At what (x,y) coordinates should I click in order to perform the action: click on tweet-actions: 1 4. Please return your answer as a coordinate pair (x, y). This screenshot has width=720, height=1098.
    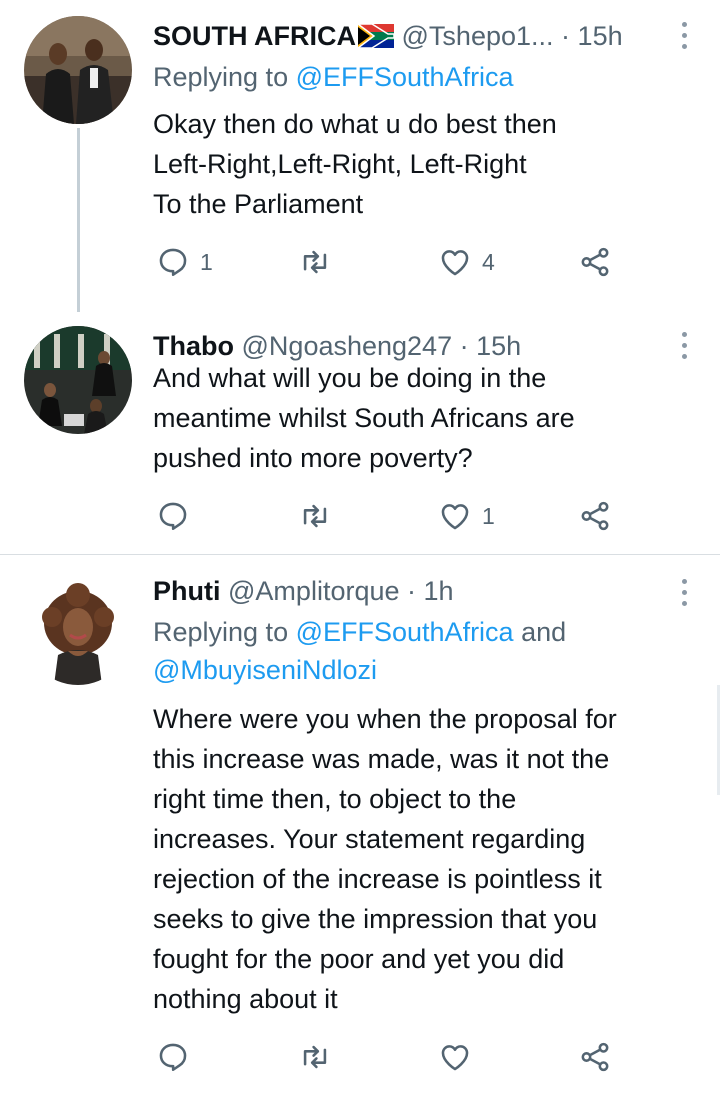
    Looking at the image, I should click on (388, 262).